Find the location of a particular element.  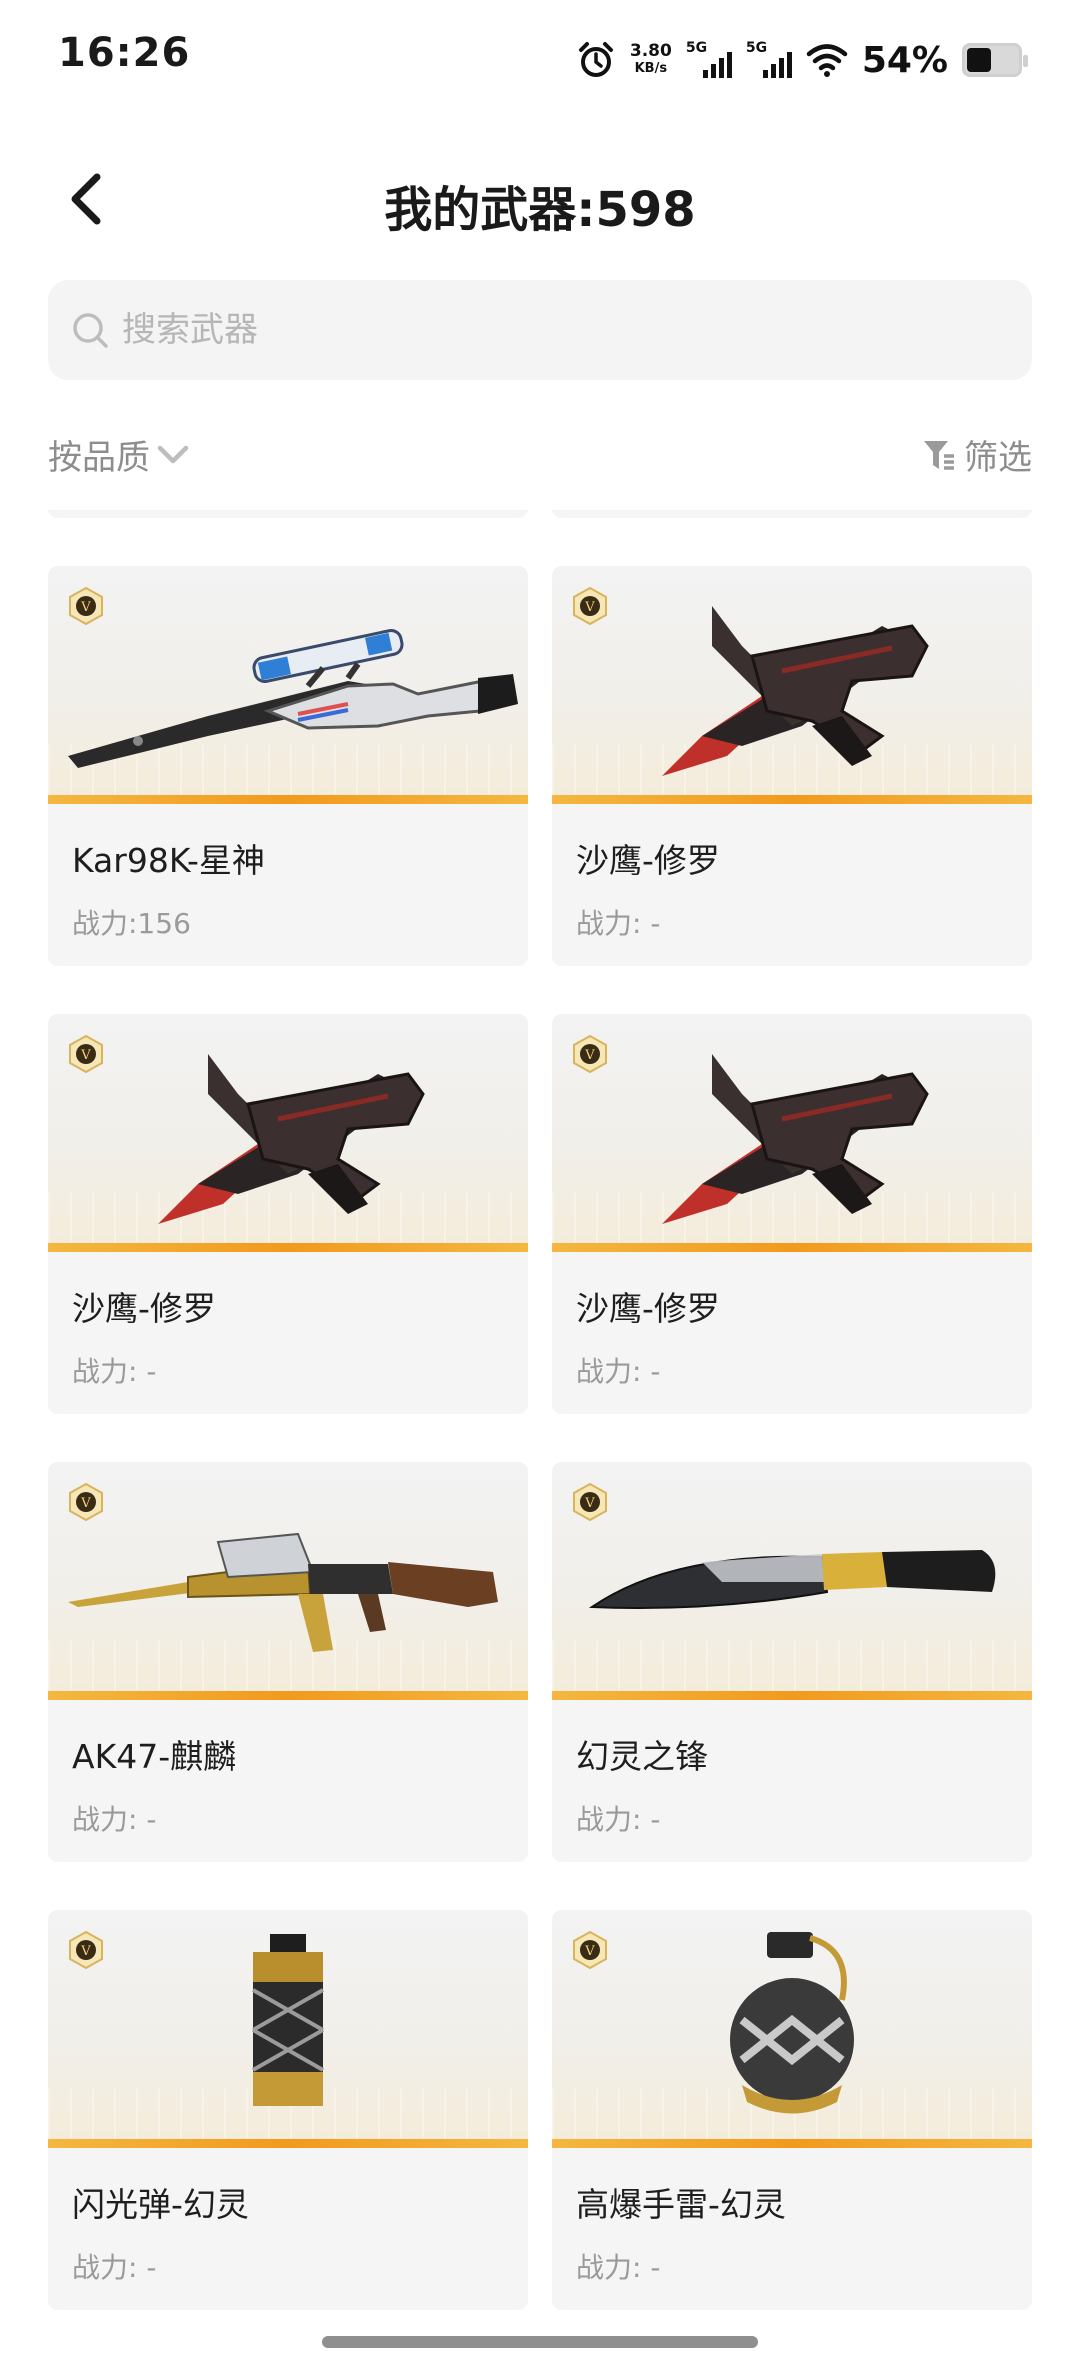

weapon-name: 闪光弹-幻灵 is located at coordinates (160, 2204).